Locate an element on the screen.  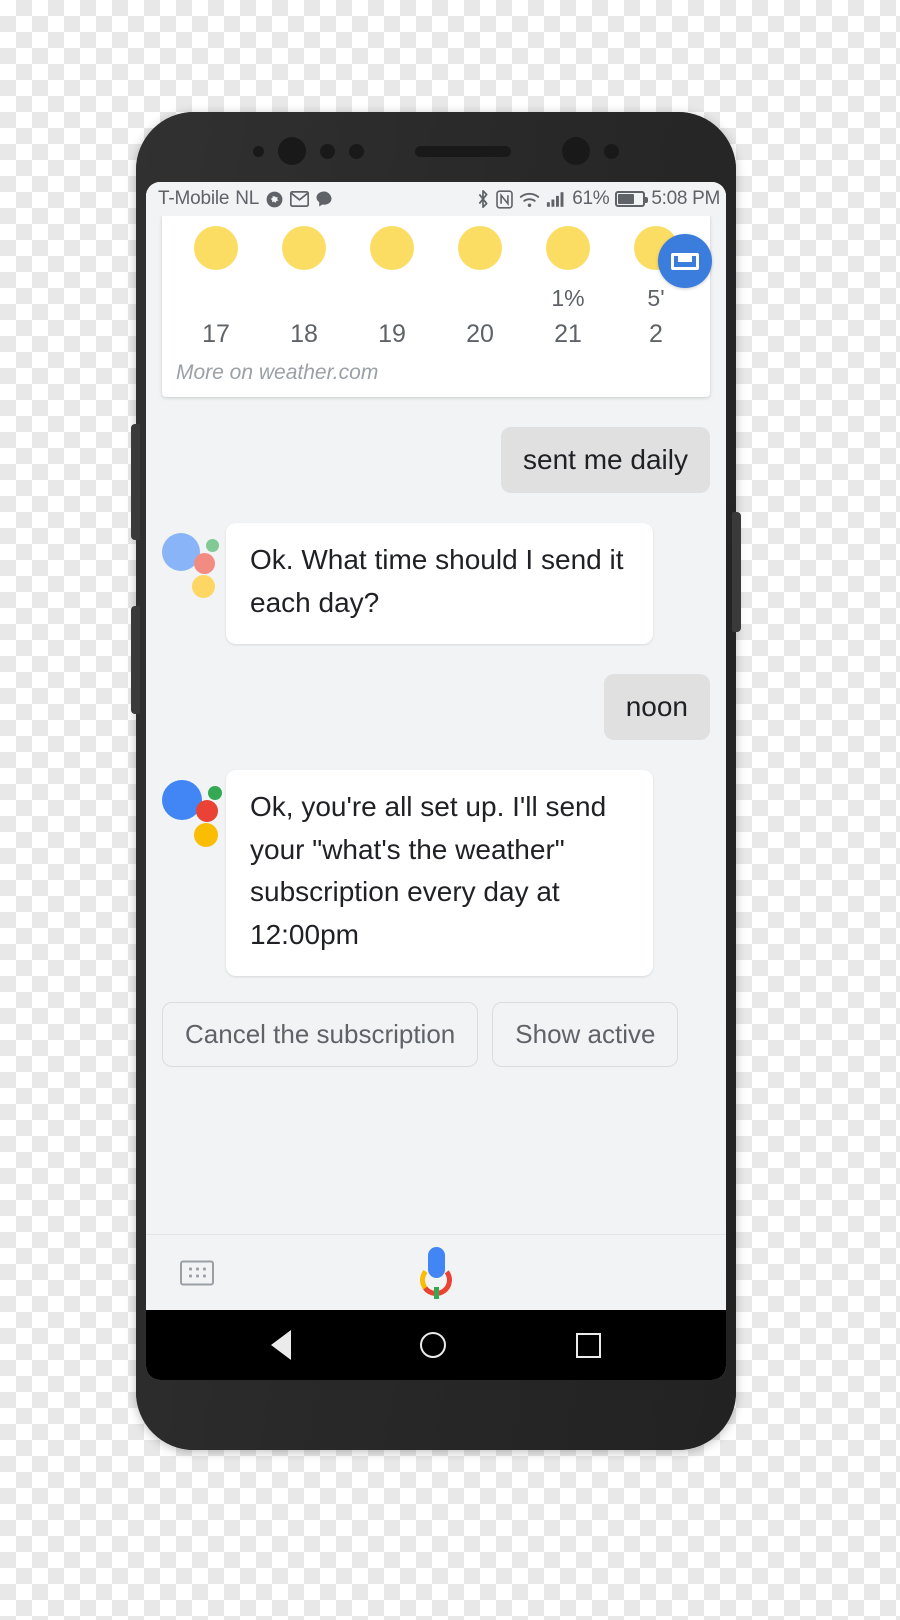
volume-up-button is located at coordinates (135, 482).